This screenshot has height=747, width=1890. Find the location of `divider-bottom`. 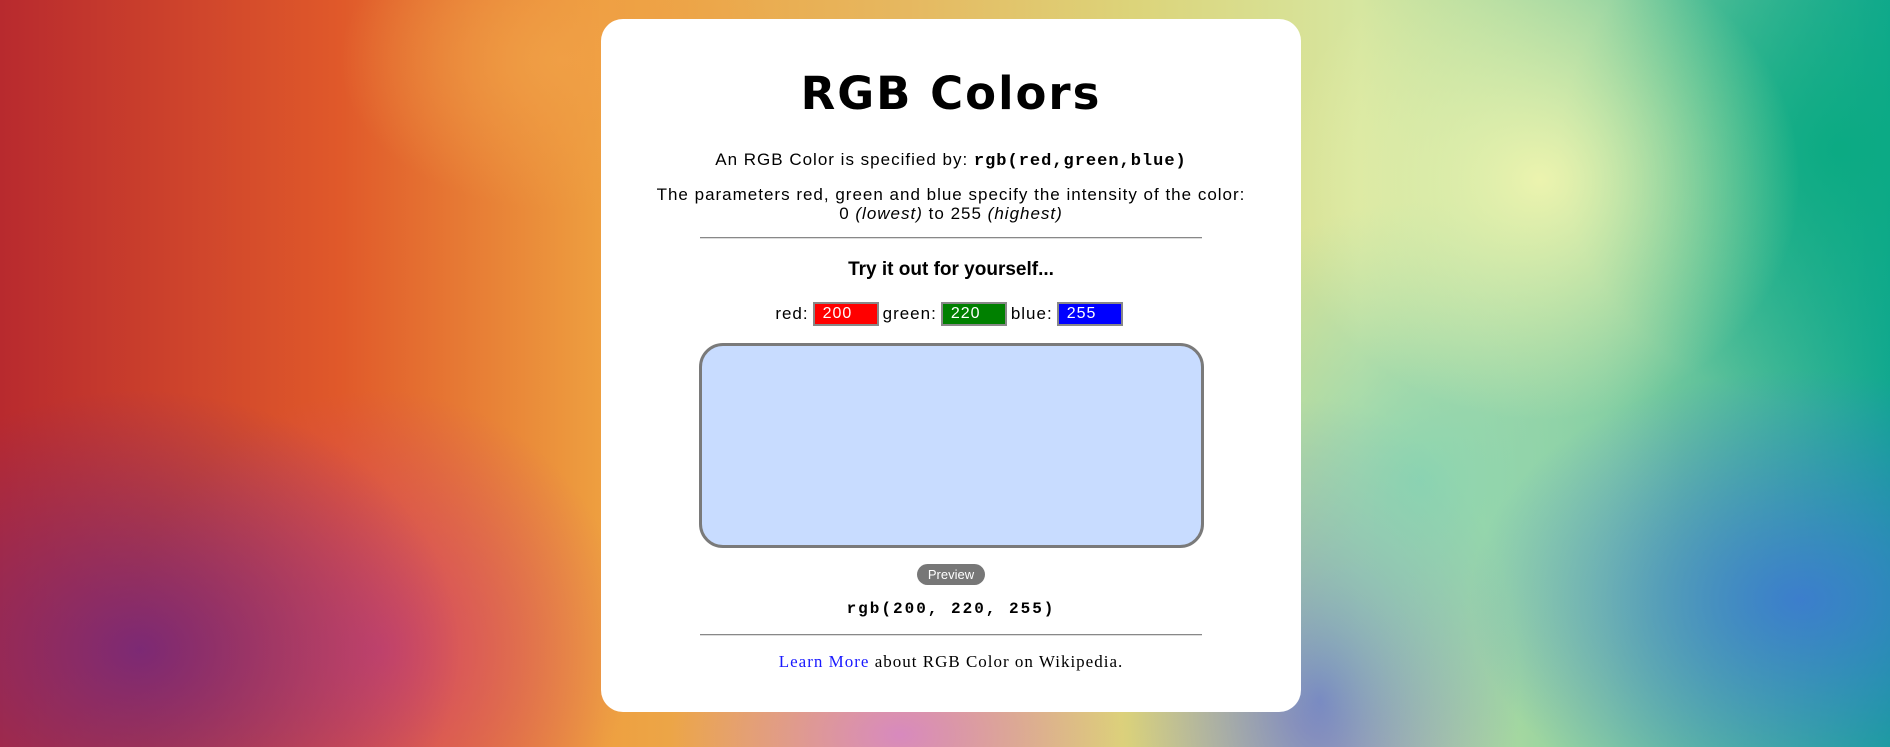

divider-bottom is located at coordinates (951, 635).